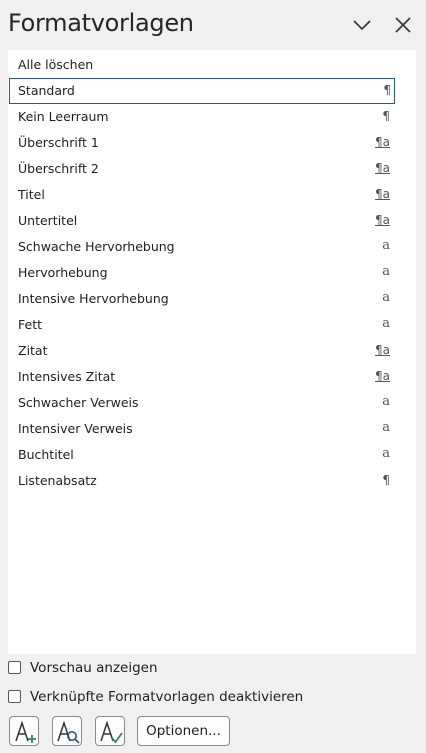 The image size is (426, 753). Describe the element at coordinates (14, 696) in the screenshot. I see `linked-styles-checkbox` at that location.